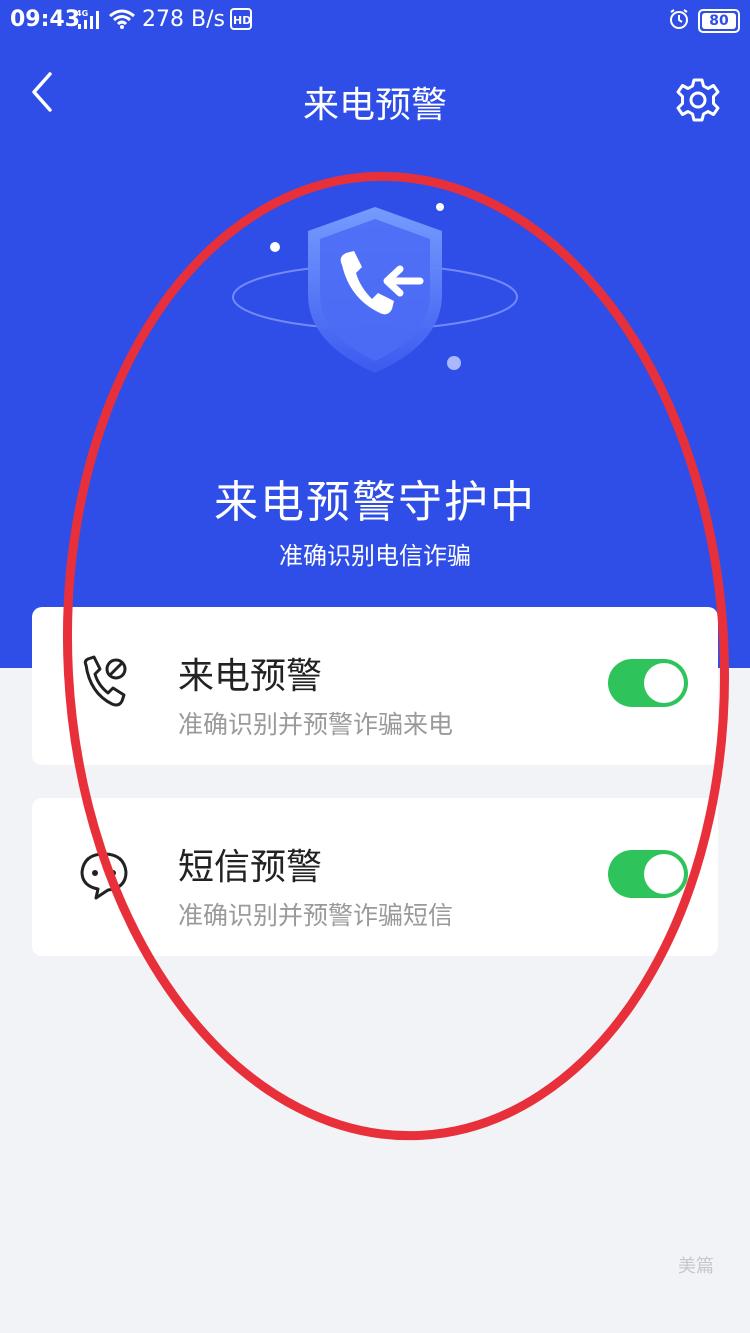 Image resolution: width=750 pixels, height=1333 pixels. What do you see at coordinates (316, 915) in the screenshot?
I see `feature-description: 准确识别并预警诈骗短信` at bounding box center [316, 915].